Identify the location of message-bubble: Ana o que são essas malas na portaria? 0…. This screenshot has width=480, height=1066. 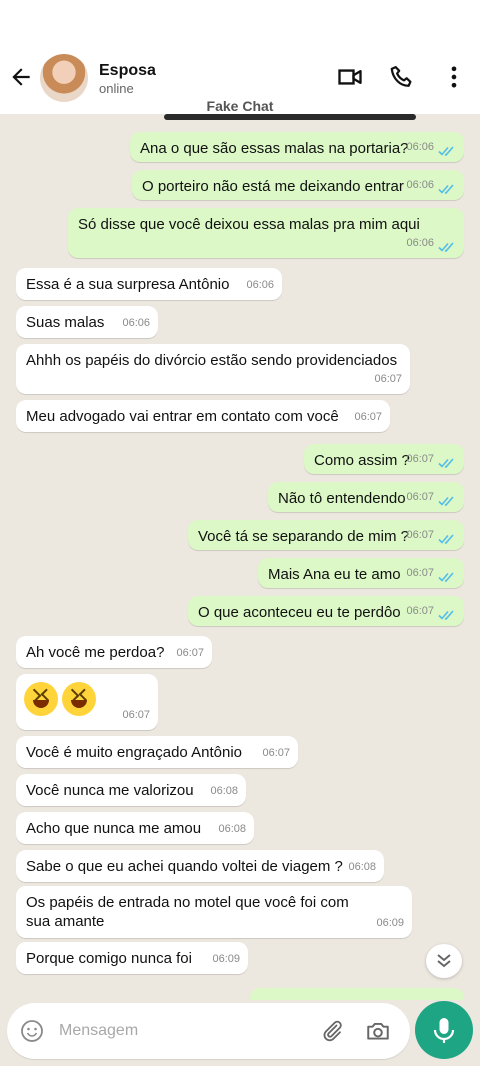
(297, 147).